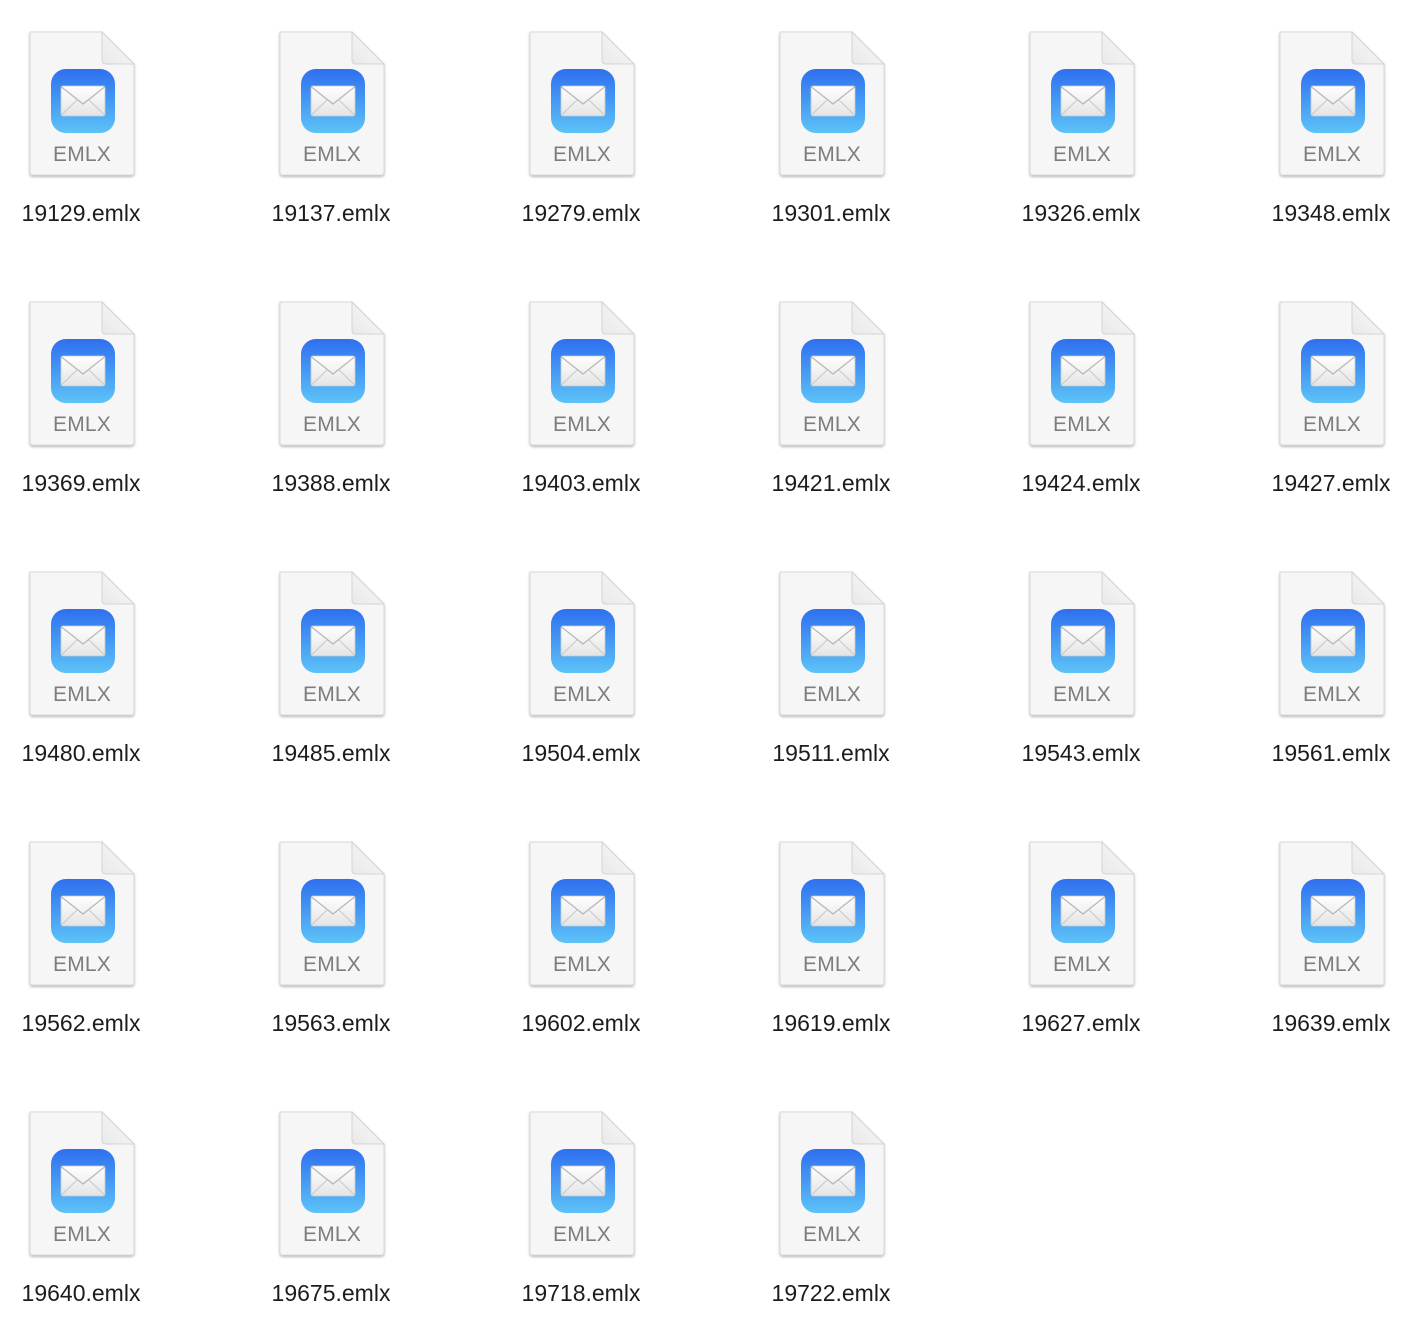 Image resolution: width=1424 pixels, height=1340 pixels. Describe the element at coordinates (1081, 408) in the screenshot. I see `file-item: EMLX 19424.emlx` at that location.